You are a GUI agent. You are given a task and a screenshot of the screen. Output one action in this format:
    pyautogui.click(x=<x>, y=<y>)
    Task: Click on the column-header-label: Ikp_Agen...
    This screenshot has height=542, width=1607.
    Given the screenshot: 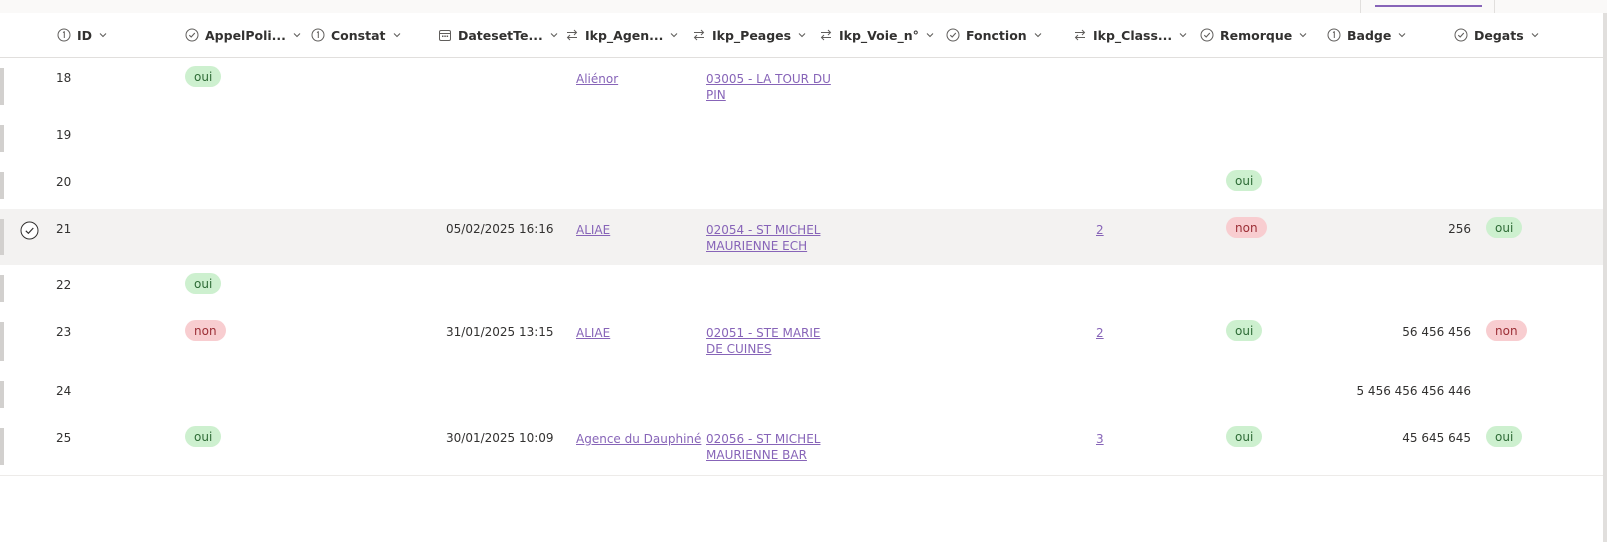 What is the action you would take?
    pyautogui.click(x=624, y=35)
    